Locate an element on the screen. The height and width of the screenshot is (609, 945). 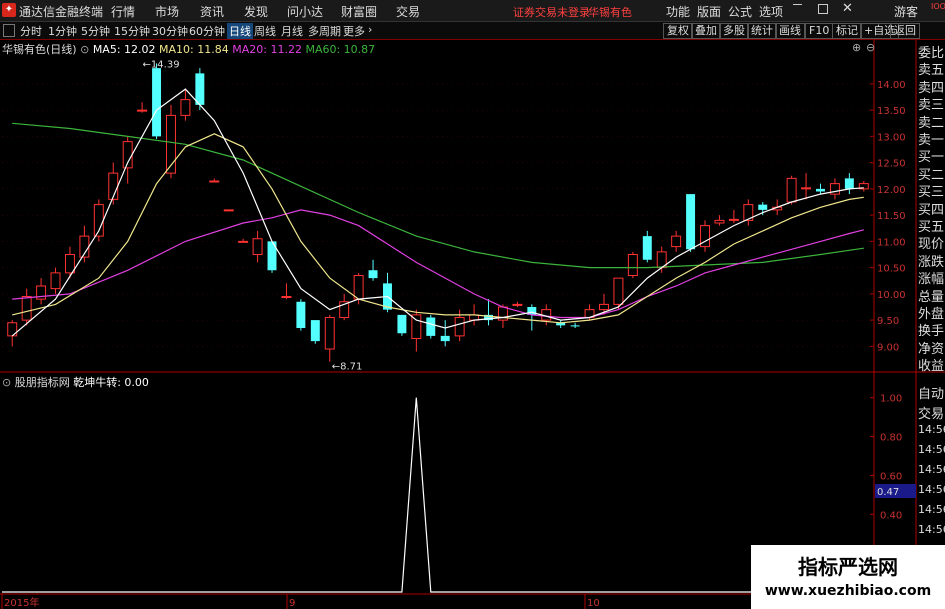
quote-tab-6: 买一 is located at coordinates (931, 155).